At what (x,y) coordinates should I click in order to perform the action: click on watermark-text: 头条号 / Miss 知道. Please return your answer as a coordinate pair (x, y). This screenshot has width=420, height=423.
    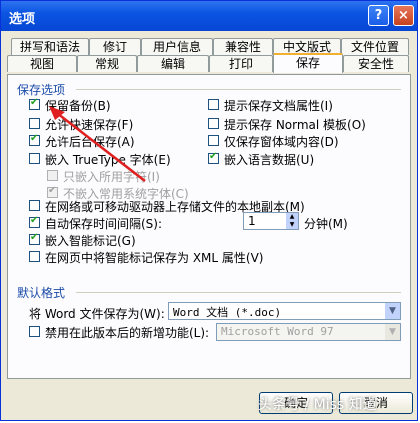
    Looking at the image, I should click on (317, 405).